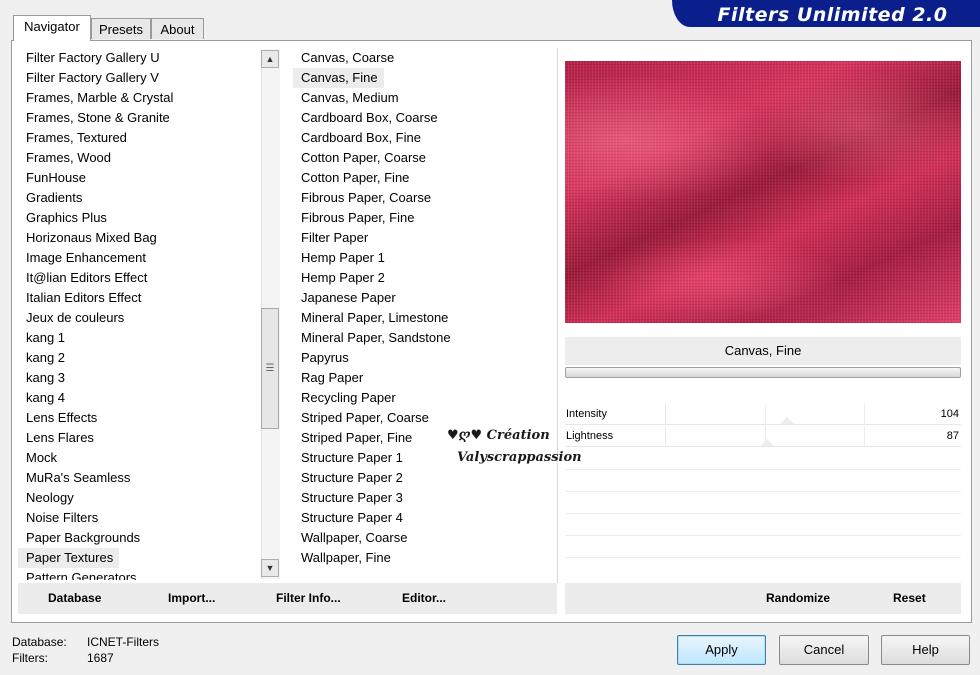  Describe the element at coordinates (52, 28) in the screenshot. I see `tab-navigator: Navigator` at that location.